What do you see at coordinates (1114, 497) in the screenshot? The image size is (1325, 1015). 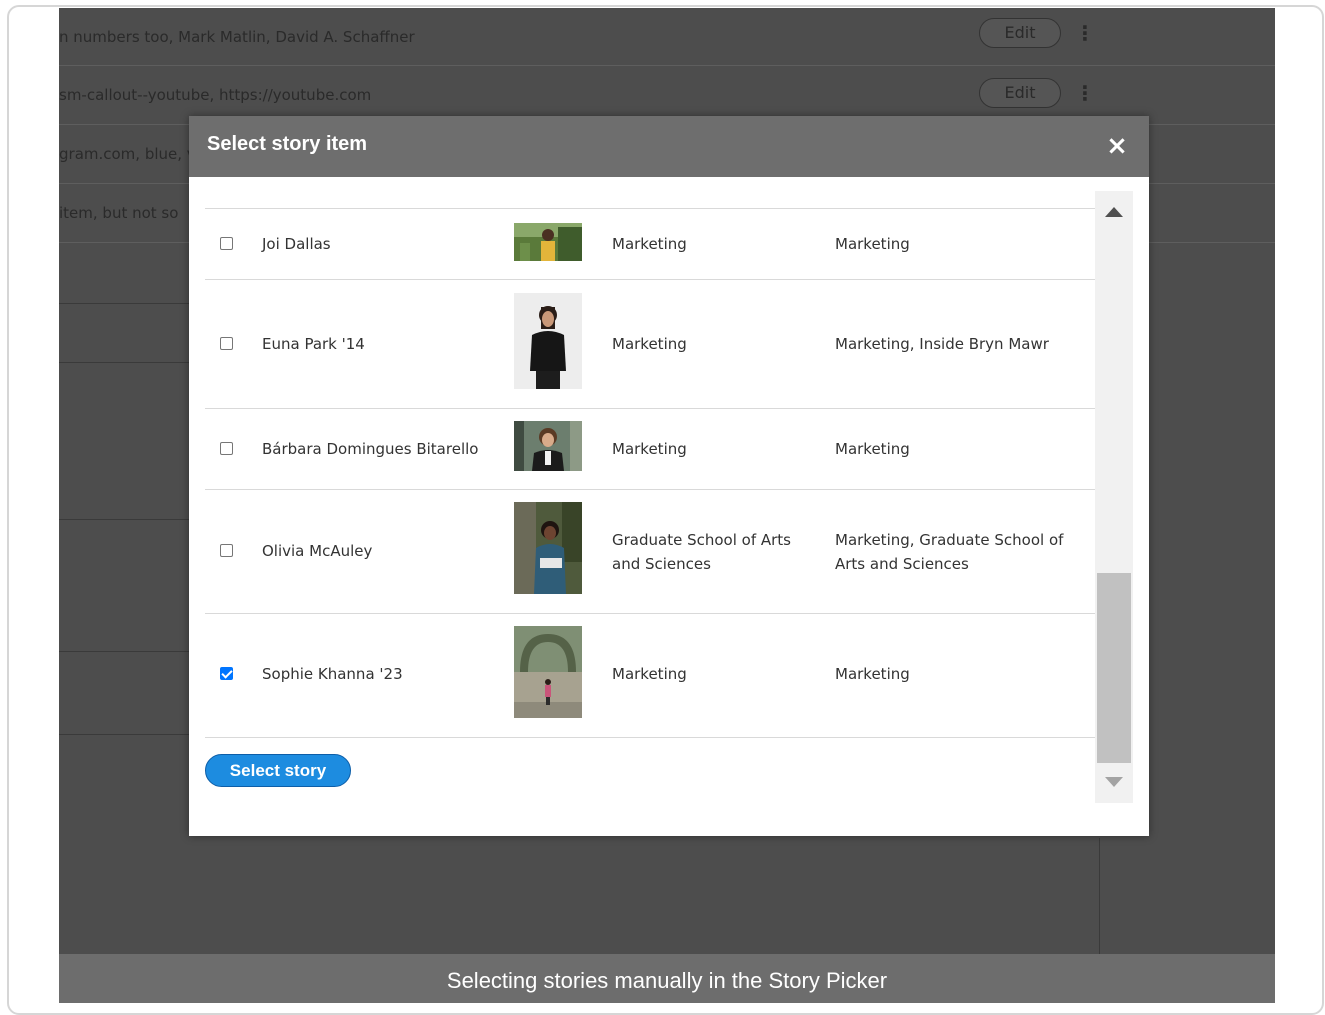 I see `dialog-scrollbar` at bounding box center [1114, 497].